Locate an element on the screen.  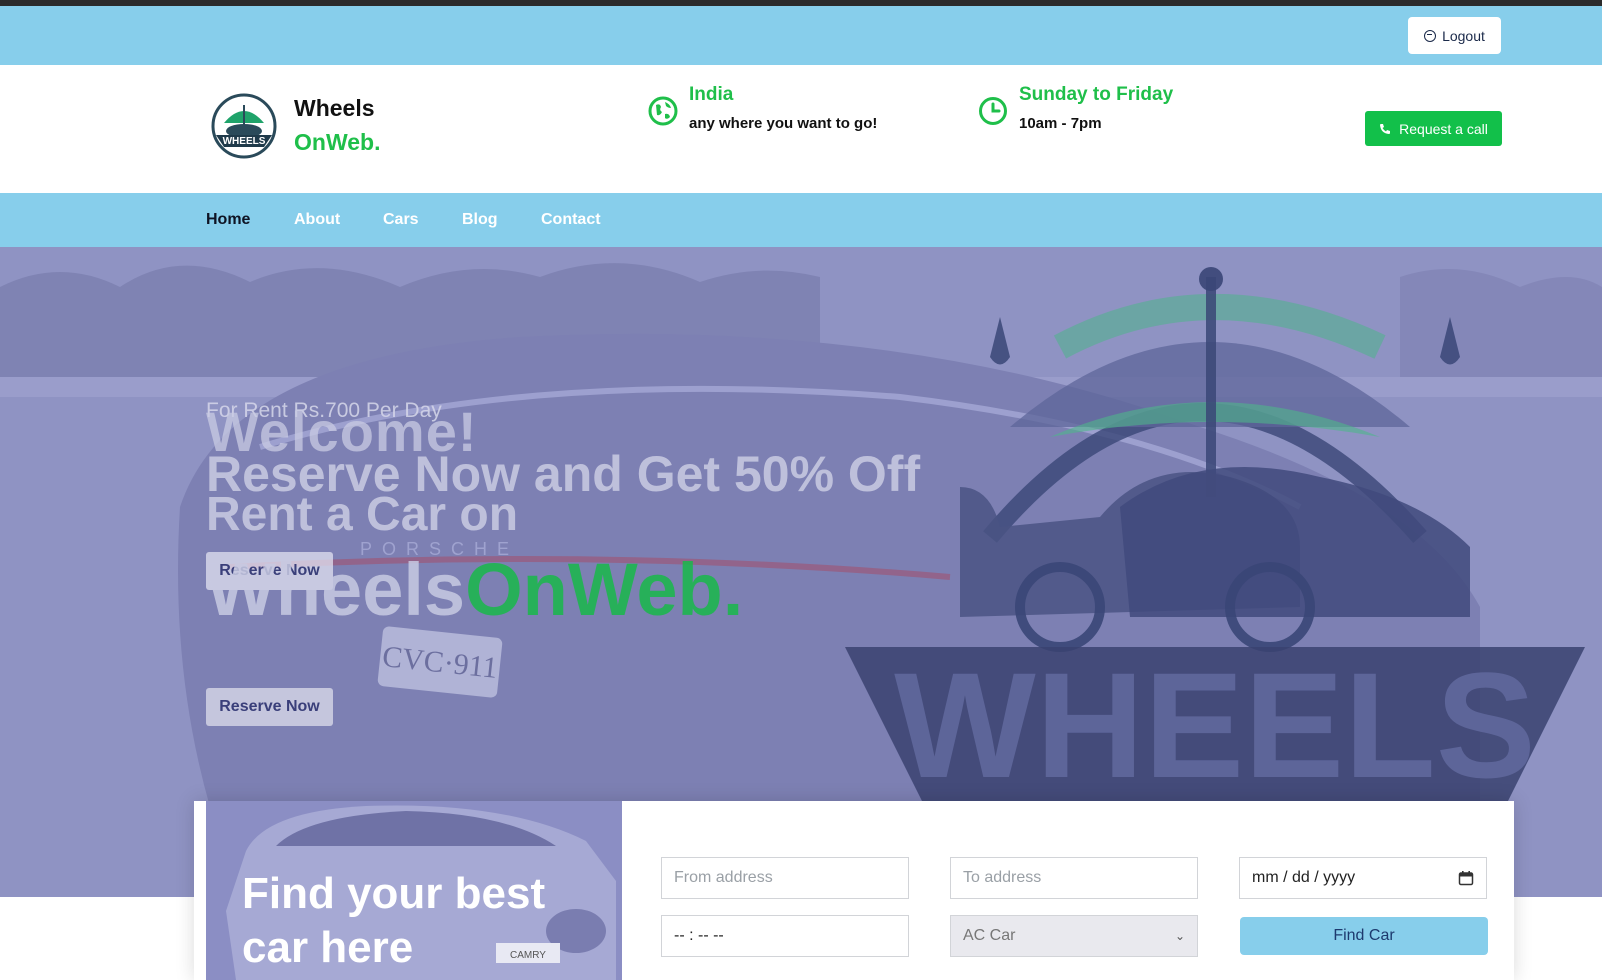
date-input-value: mm / dd / yyyy is located at coordinates (1304, 877).